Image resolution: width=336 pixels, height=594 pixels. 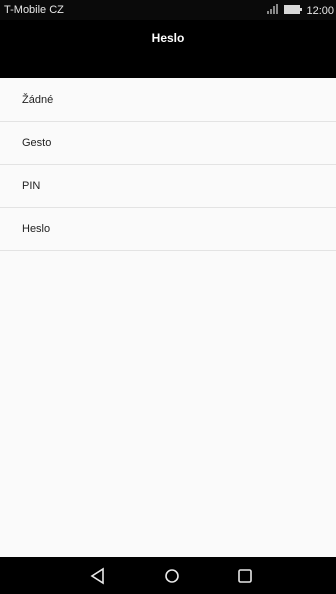 I want to click on battery-icon, so click(x=293, y=10).